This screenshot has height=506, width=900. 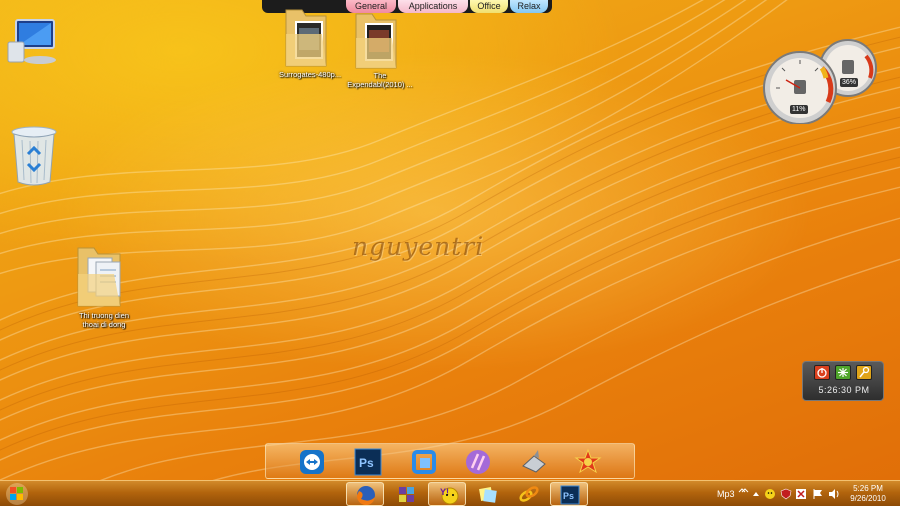 What do you see at coordinates (104, 315) in the screenshot?
I see `thi-truong-folder-label-line1: Thi truong dien` at bounding box center [104, 315].